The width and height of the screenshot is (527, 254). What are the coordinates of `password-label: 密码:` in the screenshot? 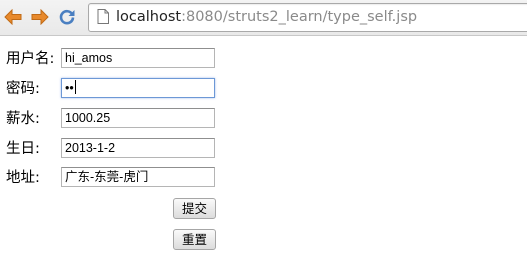 It's located at (23, 89).